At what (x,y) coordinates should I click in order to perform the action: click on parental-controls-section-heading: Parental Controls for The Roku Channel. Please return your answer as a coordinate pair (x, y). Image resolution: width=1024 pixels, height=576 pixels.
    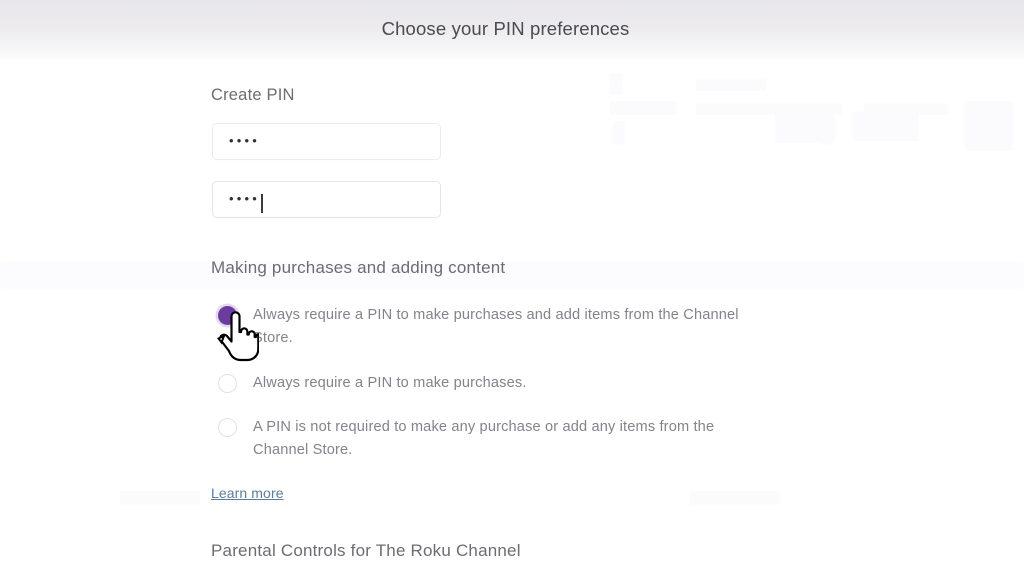
    Looking at the image, I should click on (366, 550).